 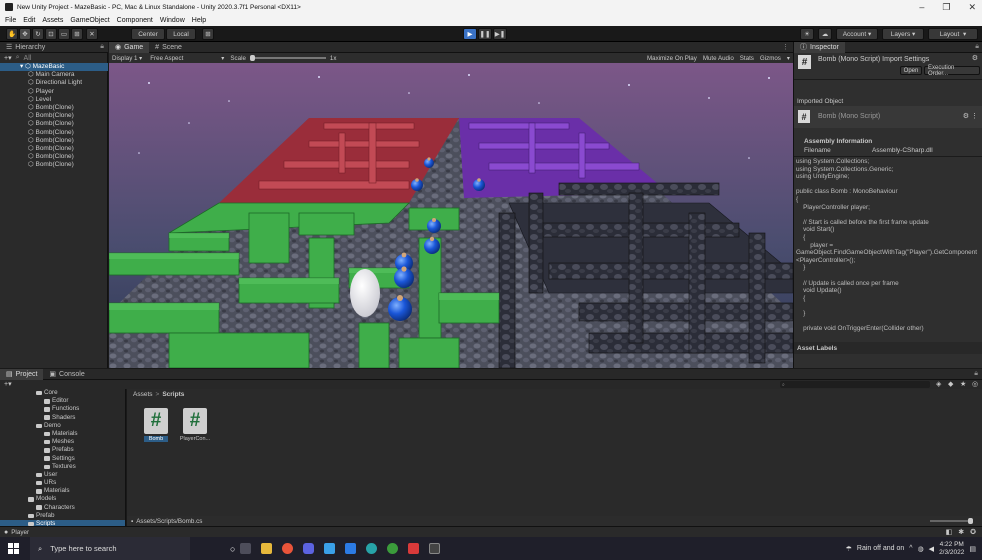 What do you see at coordinates (62, 459) in the screenshot?
I see `project-folder-item: Settings` at bounding box center [62, 459].